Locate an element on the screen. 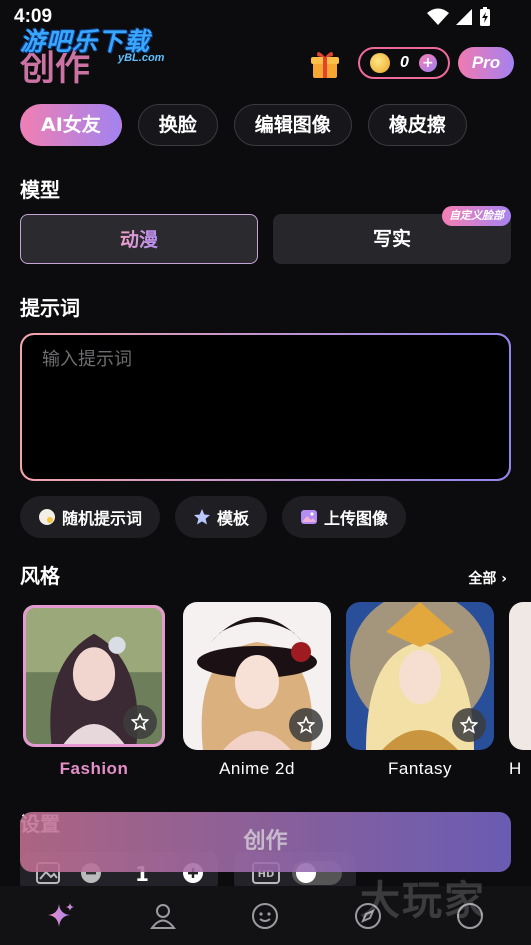  tab-face-swap: 换脸 is located at coordinates (177, 125).